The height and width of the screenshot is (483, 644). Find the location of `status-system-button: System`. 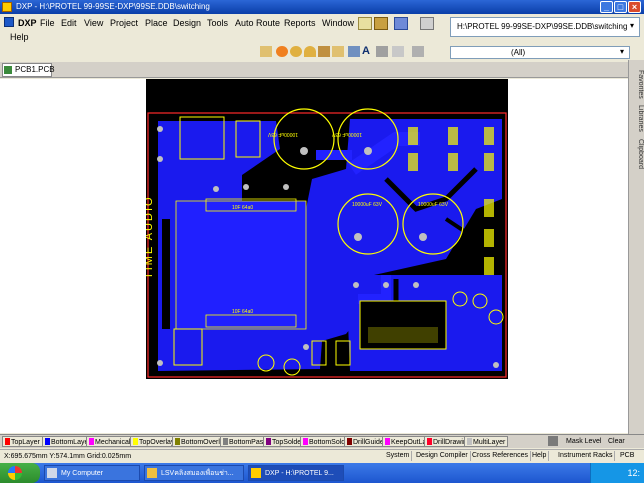

status-system-button: System is located at coordinates (398, 456).